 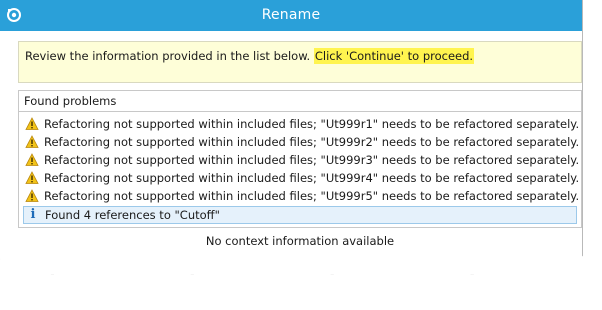 I want to click on context-info-text: No context information available, so click(x=300, y=241).